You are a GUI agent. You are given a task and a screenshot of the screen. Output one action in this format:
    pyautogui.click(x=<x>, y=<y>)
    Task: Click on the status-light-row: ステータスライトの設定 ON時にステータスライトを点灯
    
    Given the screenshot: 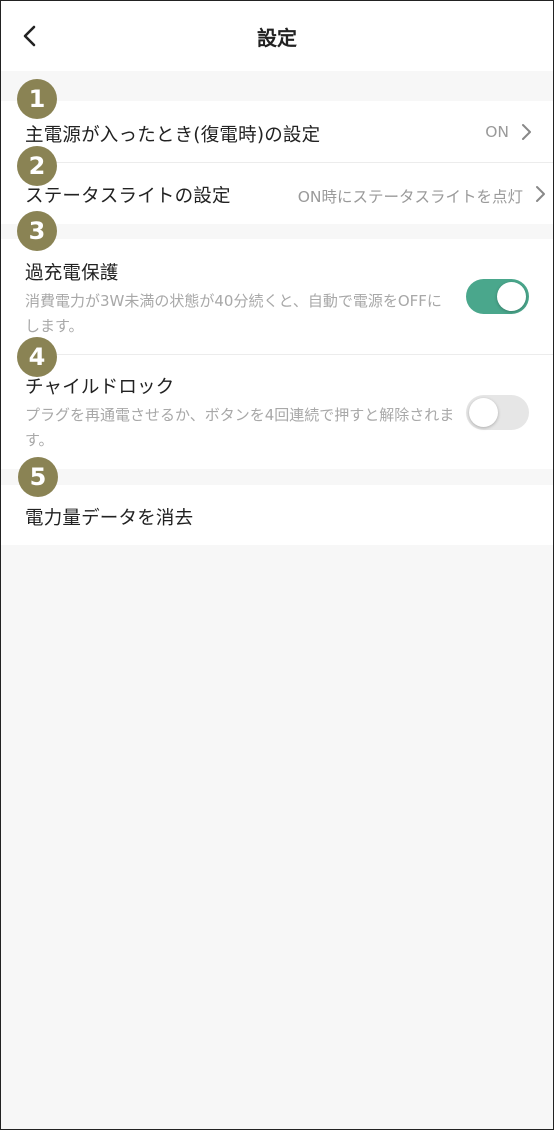 What is the action you would take?
    pyautogui.click(x=277, y=193)
    